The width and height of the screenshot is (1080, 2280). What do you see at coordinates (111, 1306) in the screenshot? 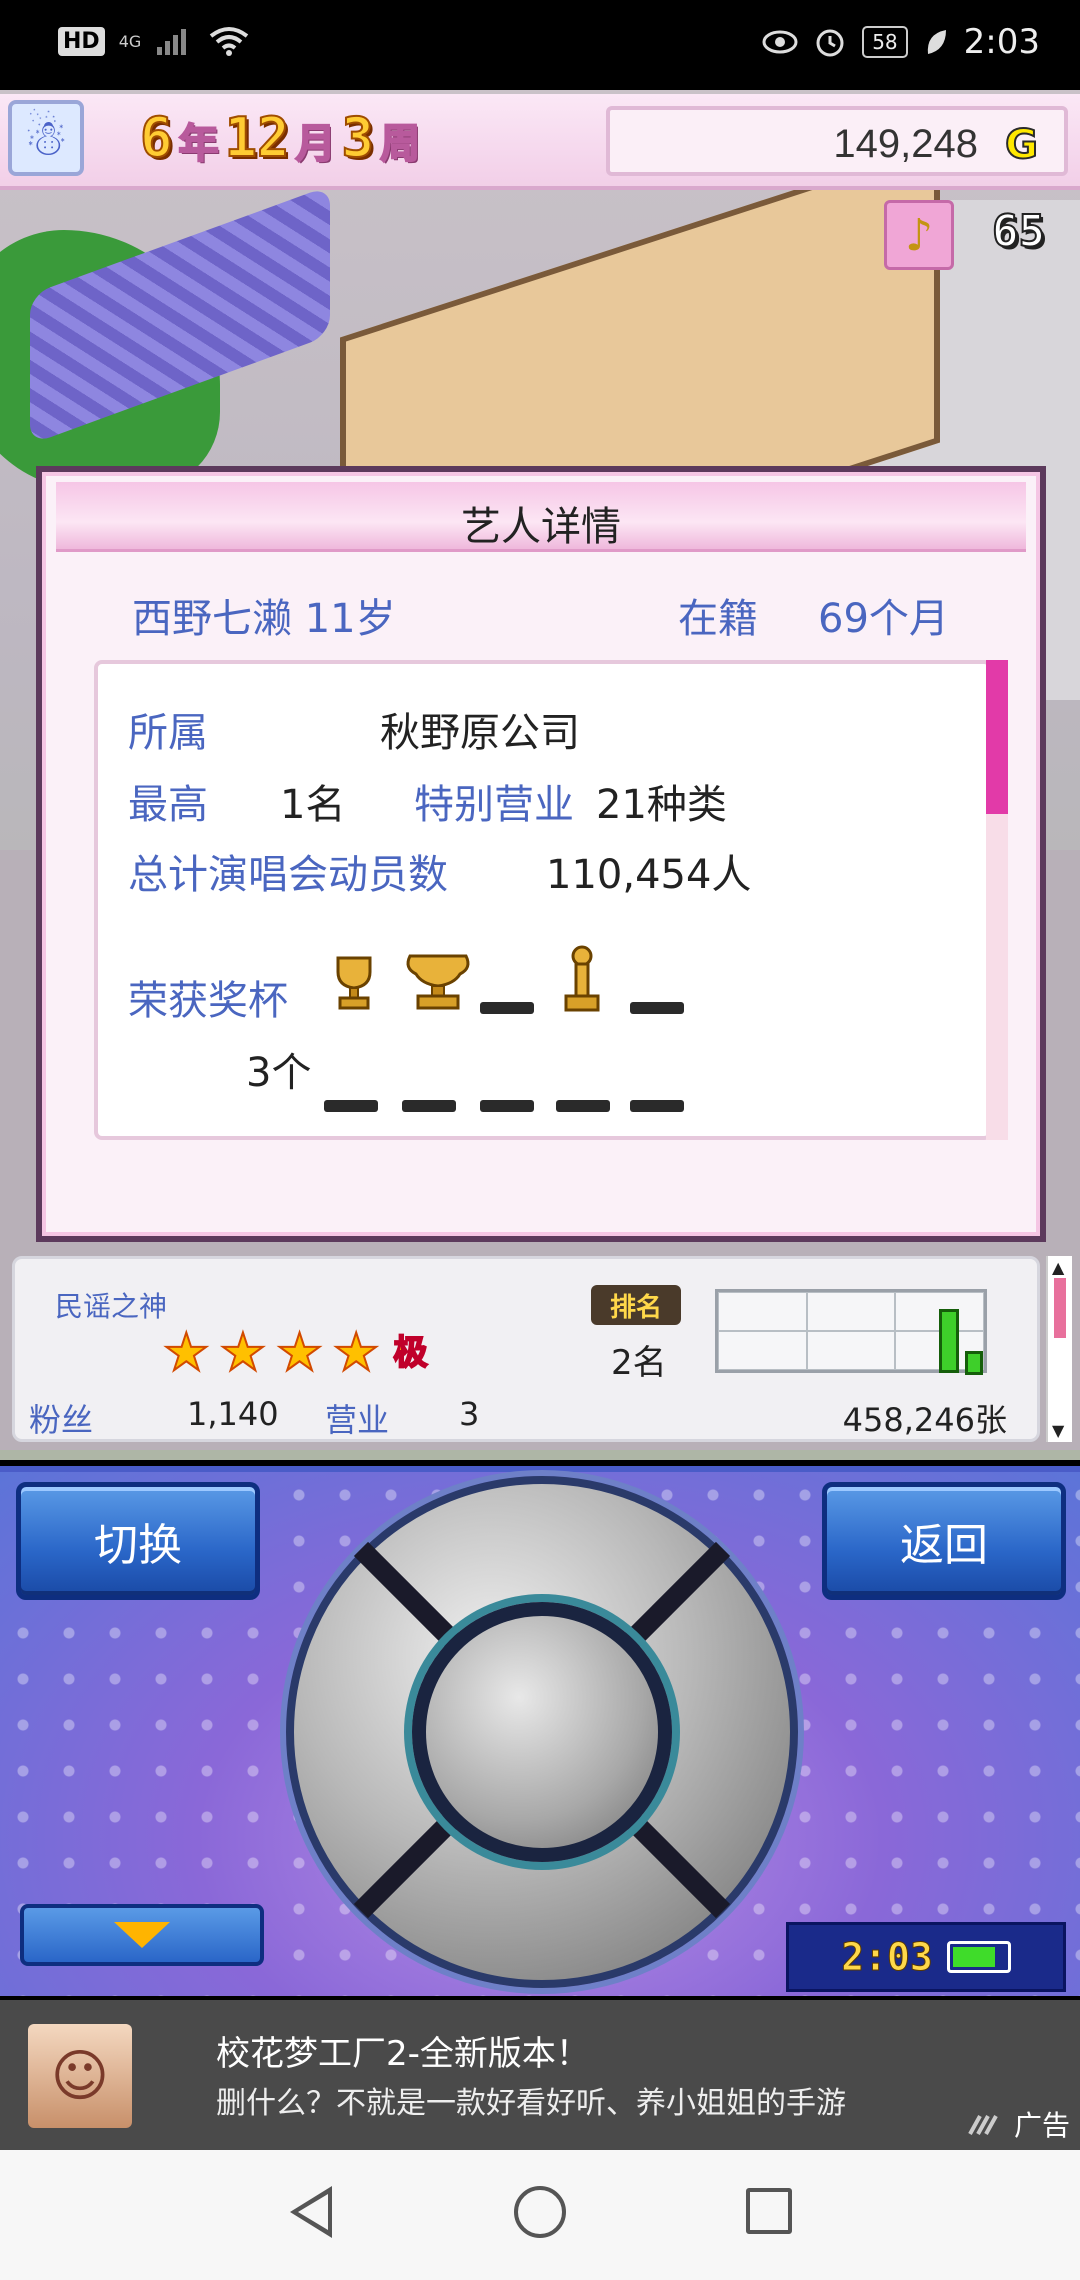
I see `genre-title: 民谣之神` at bounding box center [111, 1306].